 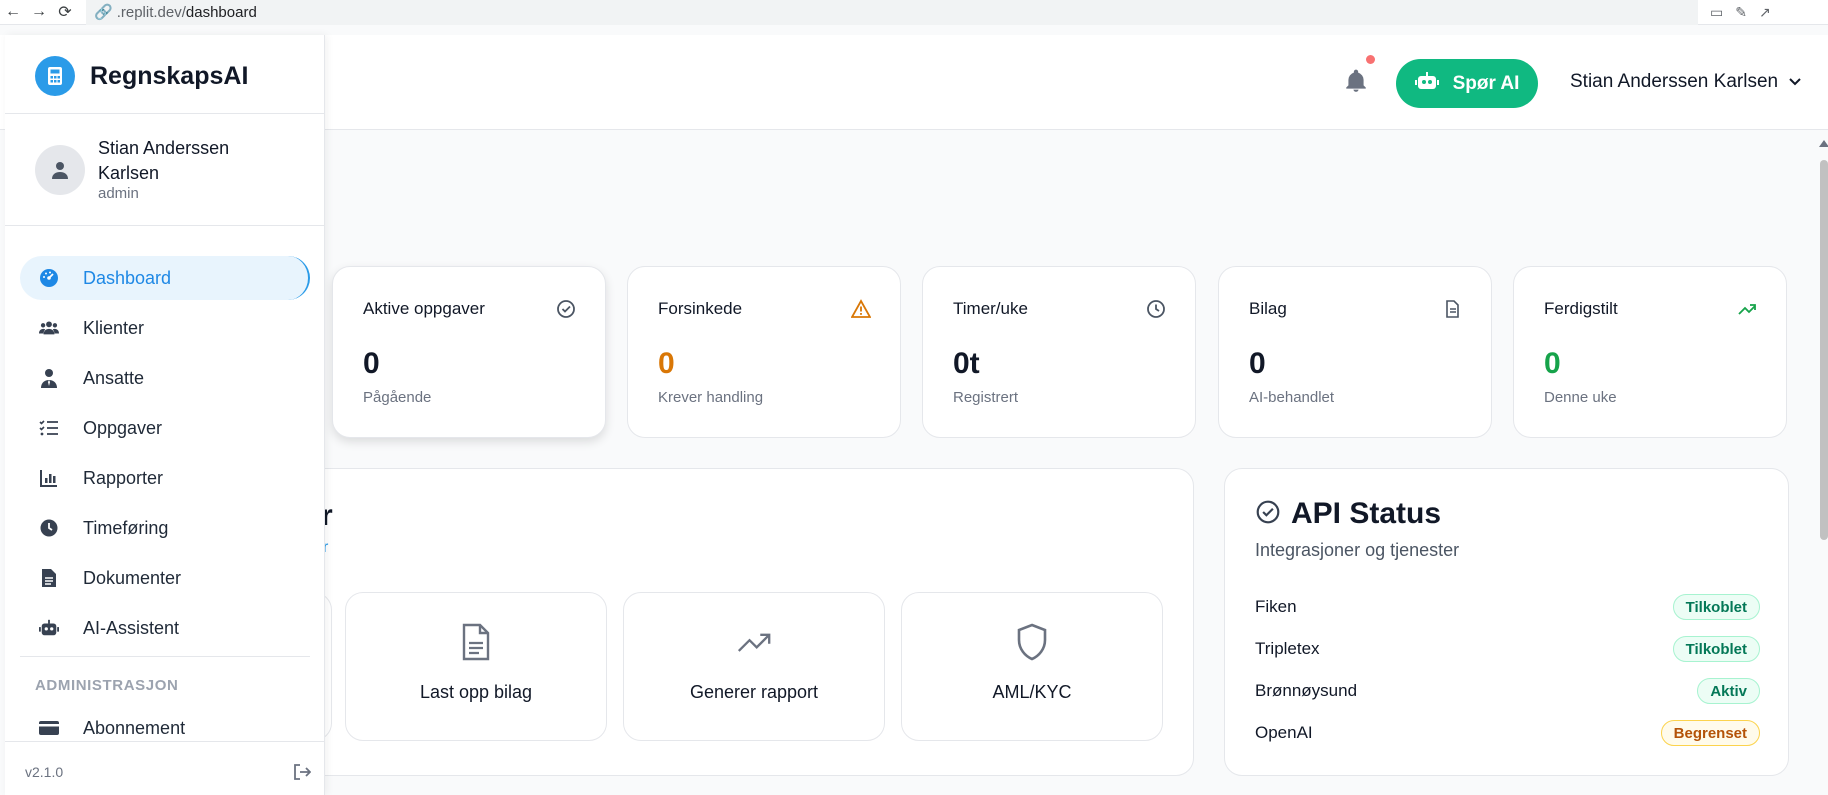 What do you see at coordinates (221, 12) in the screenshot?
I see `url-path: dashboard` at bounding box center [221, 12].